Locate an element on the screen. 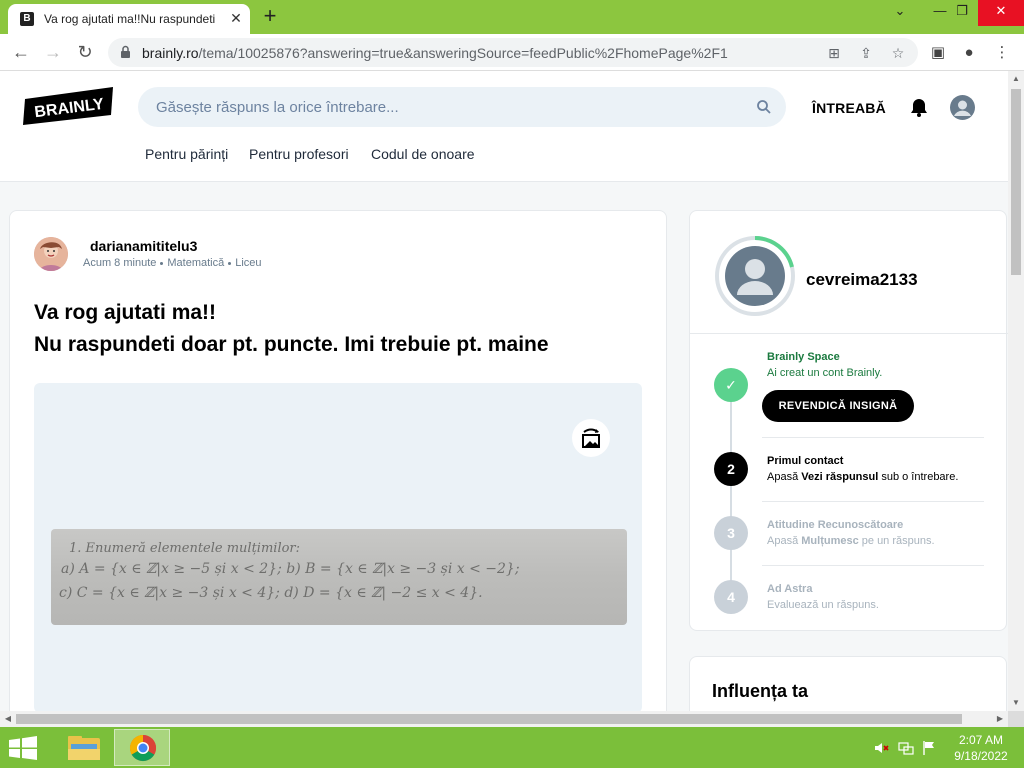  browser-tab: B Va rog ajutati ma!!Nu raspundeti ✕ is located at coordinates (129, 19).